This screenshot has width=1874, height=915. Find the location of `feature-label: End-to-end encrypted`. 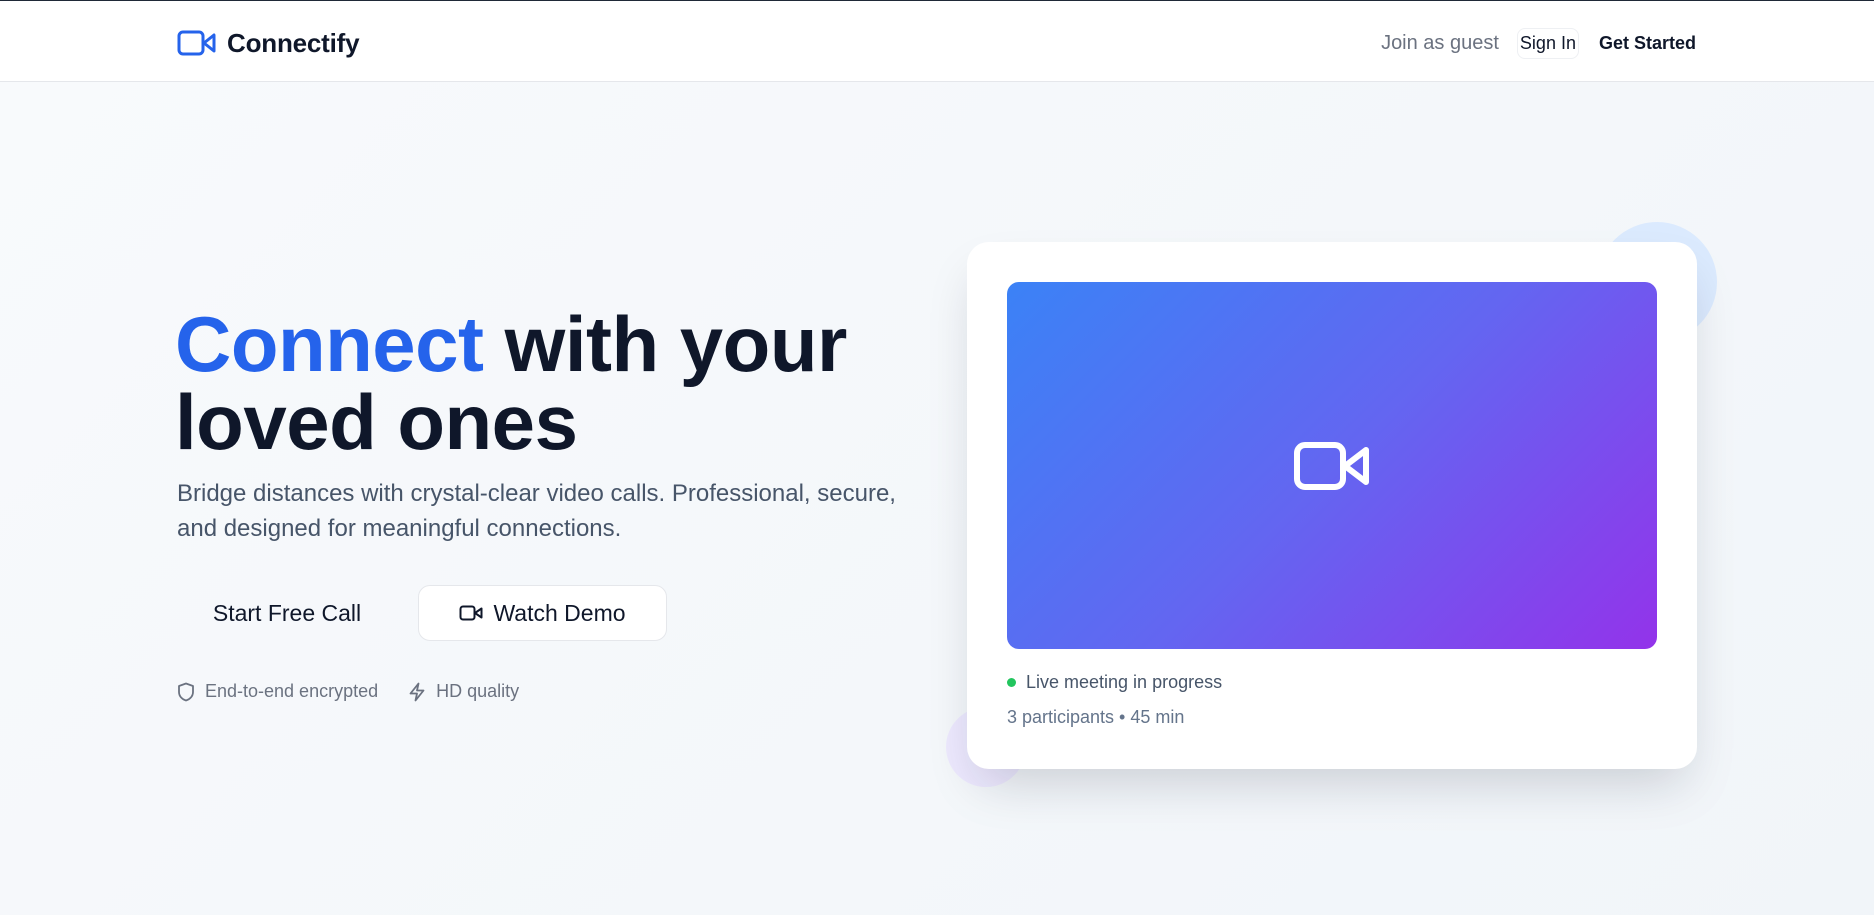

feature-label: End-to-end encrypted is located at coordinates (292, 691).